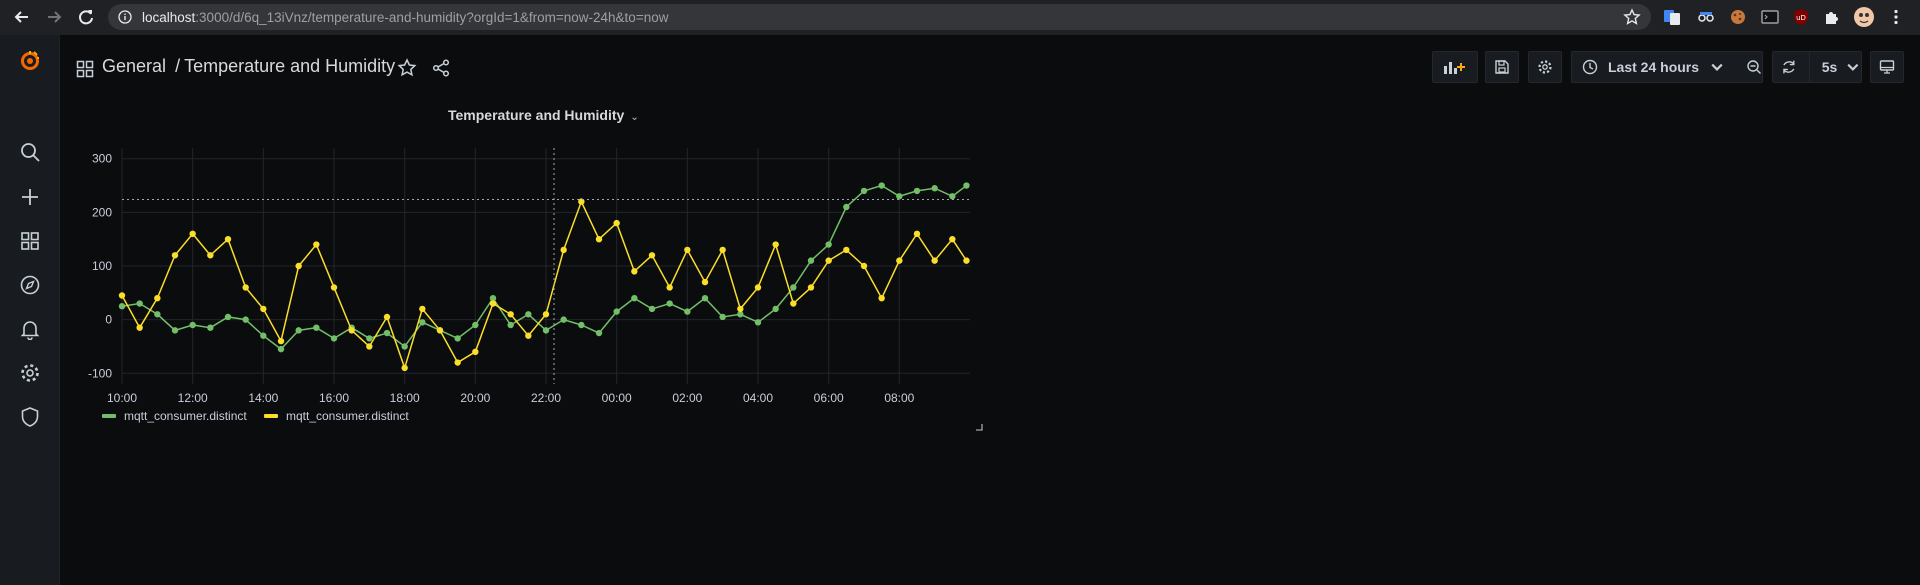  I want to click on cookie-extension-icon, so click(1738, 17).